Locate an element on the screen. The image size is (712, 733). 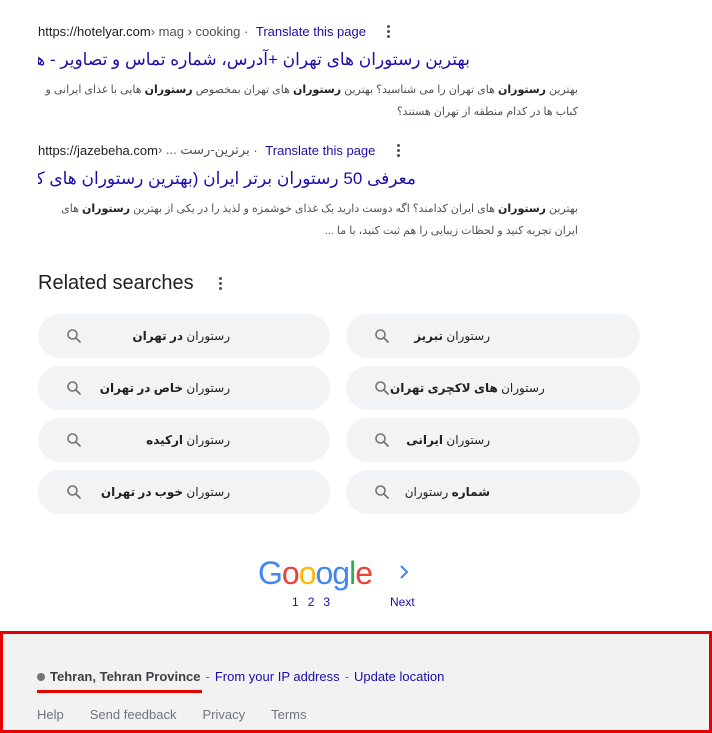
result-path: › ... برترین-رست is located at coordinates (203, 149).